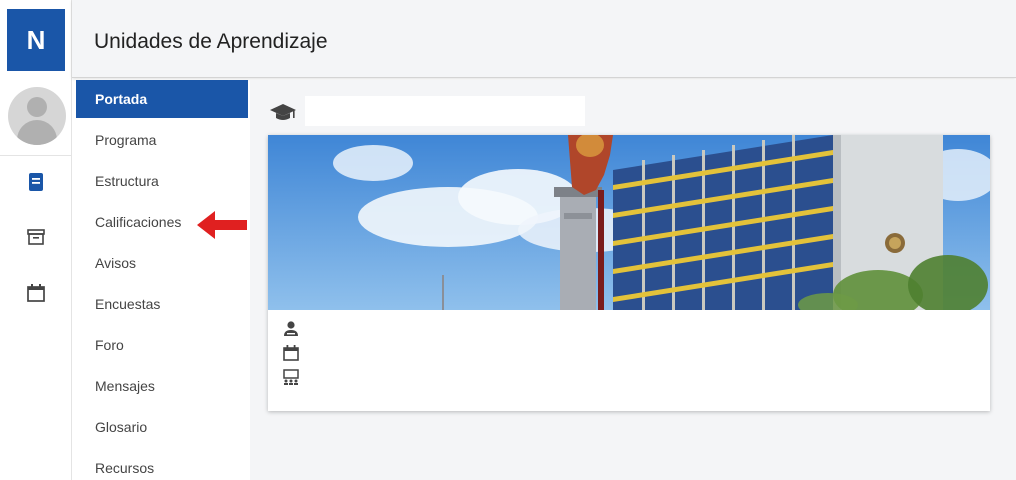 The height and width of the screenshot is (480, 1016). What do you see at coordinates (36, 40) in the screenshot?
I see `app-logo: N` at bounding box center [36, 40].